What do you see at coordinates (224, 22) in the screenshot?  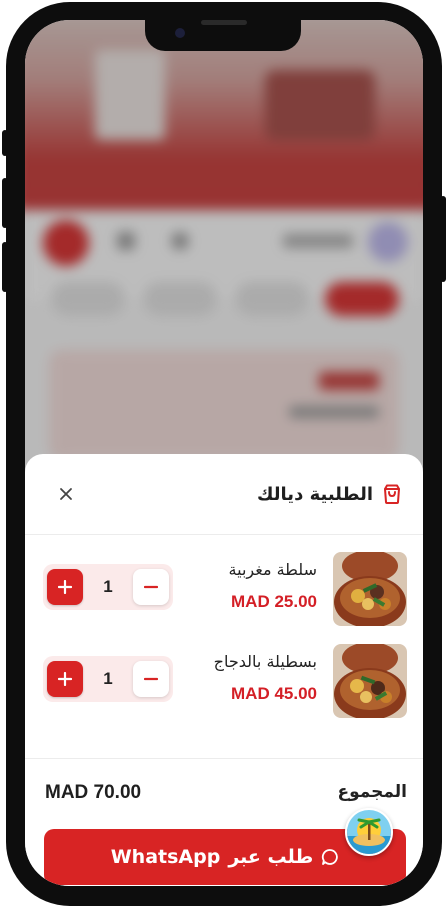 I see `earpiece` at bounding box center [224, 22].